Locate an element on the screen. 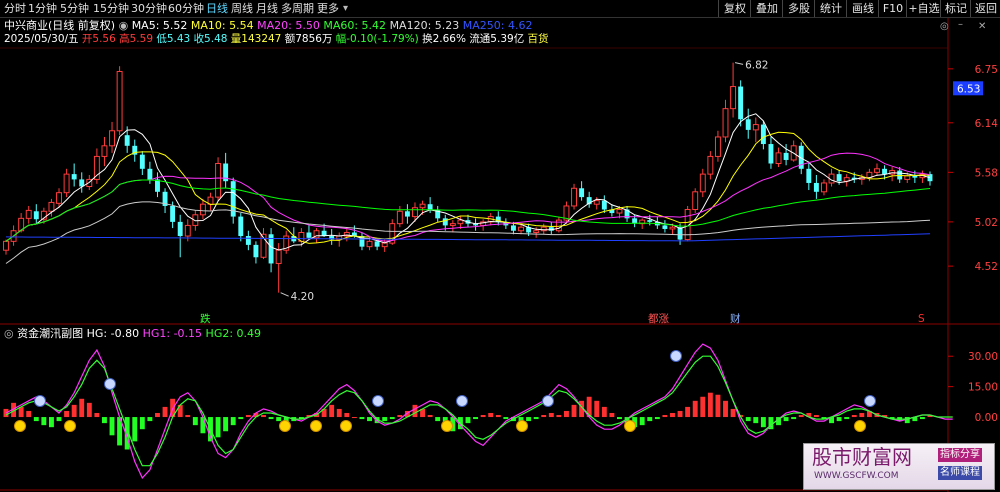 This screenshot has height=492, width=1000. indicator-header: ◎ 资金潮汛副图 HG: -0.80 HG1: -0.15 HG2: 0.49 is located at coordinates (132, 333).